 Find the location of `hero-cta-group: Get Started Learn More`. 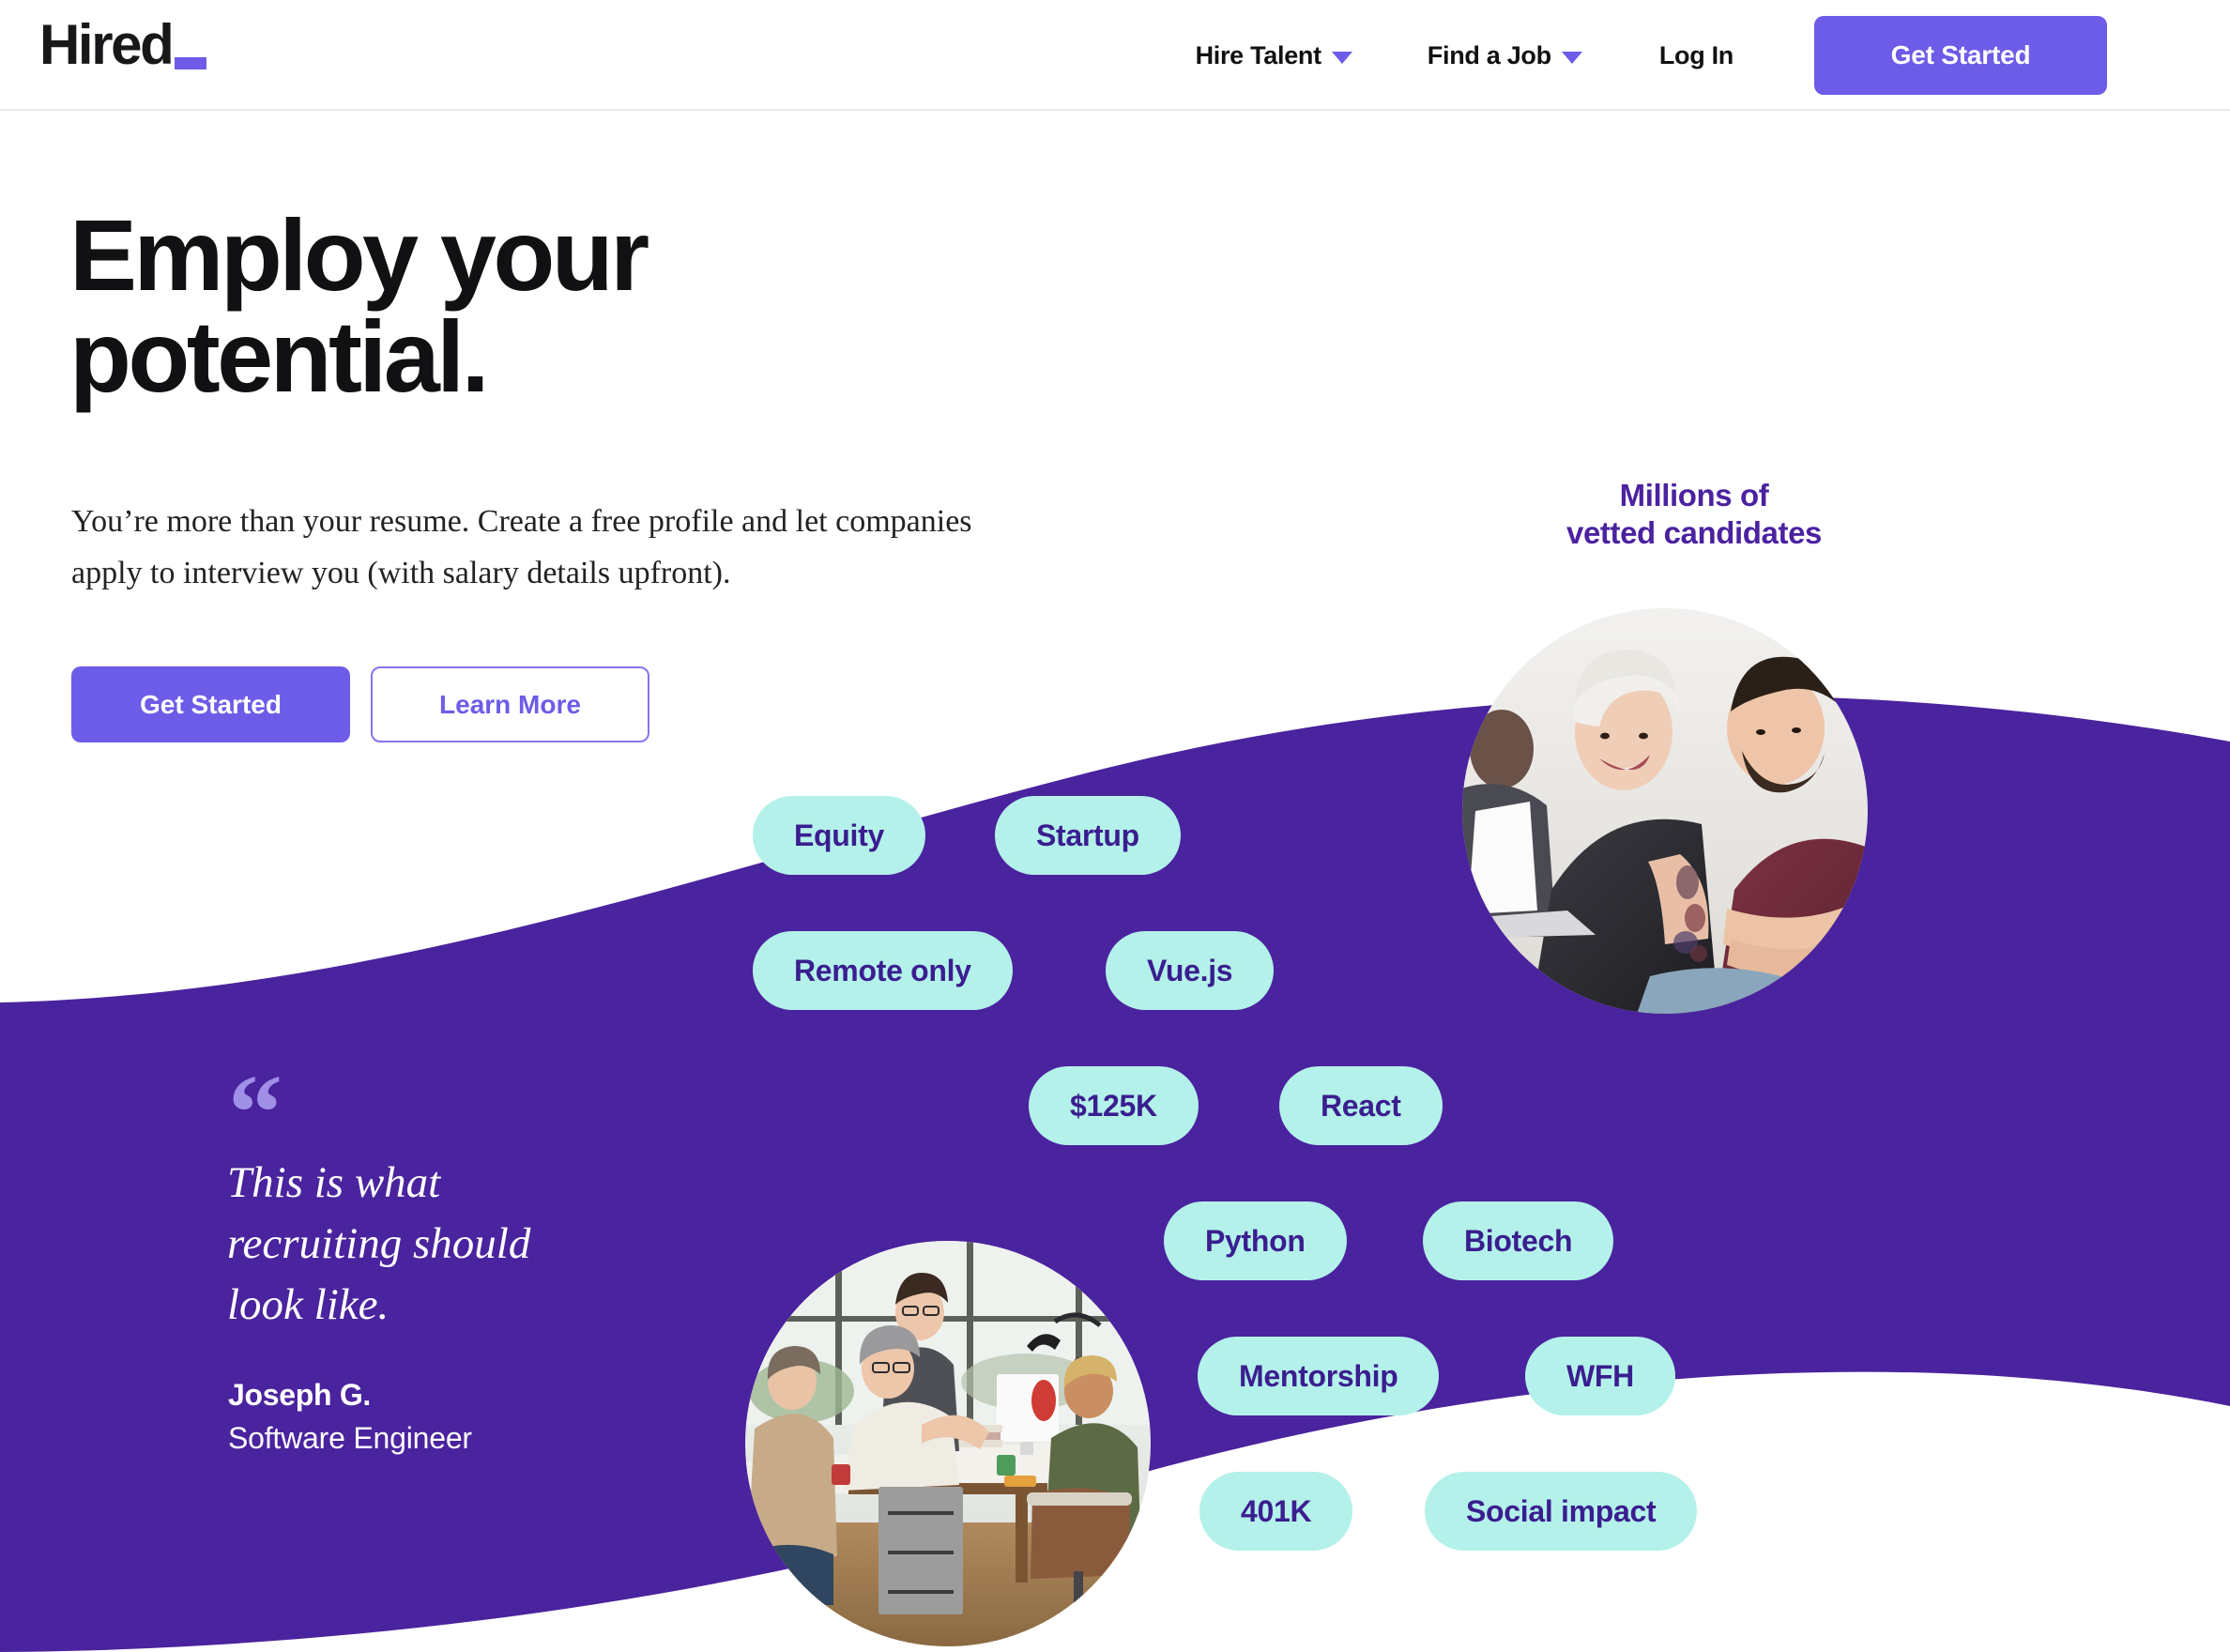

hero-cta-group: Get Started Learn More is located at coordinates (360, 704).